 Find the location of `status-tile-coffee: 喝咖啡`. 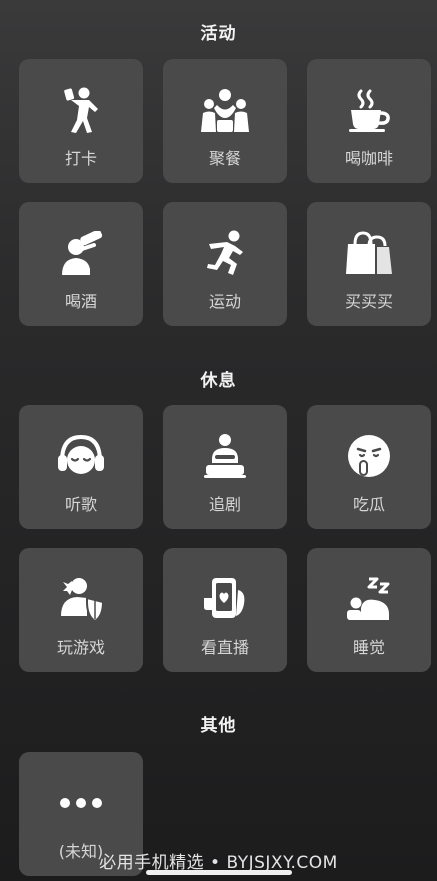

status-tile-coffee: 喝咖啡 is located at coordinates (369, 121).